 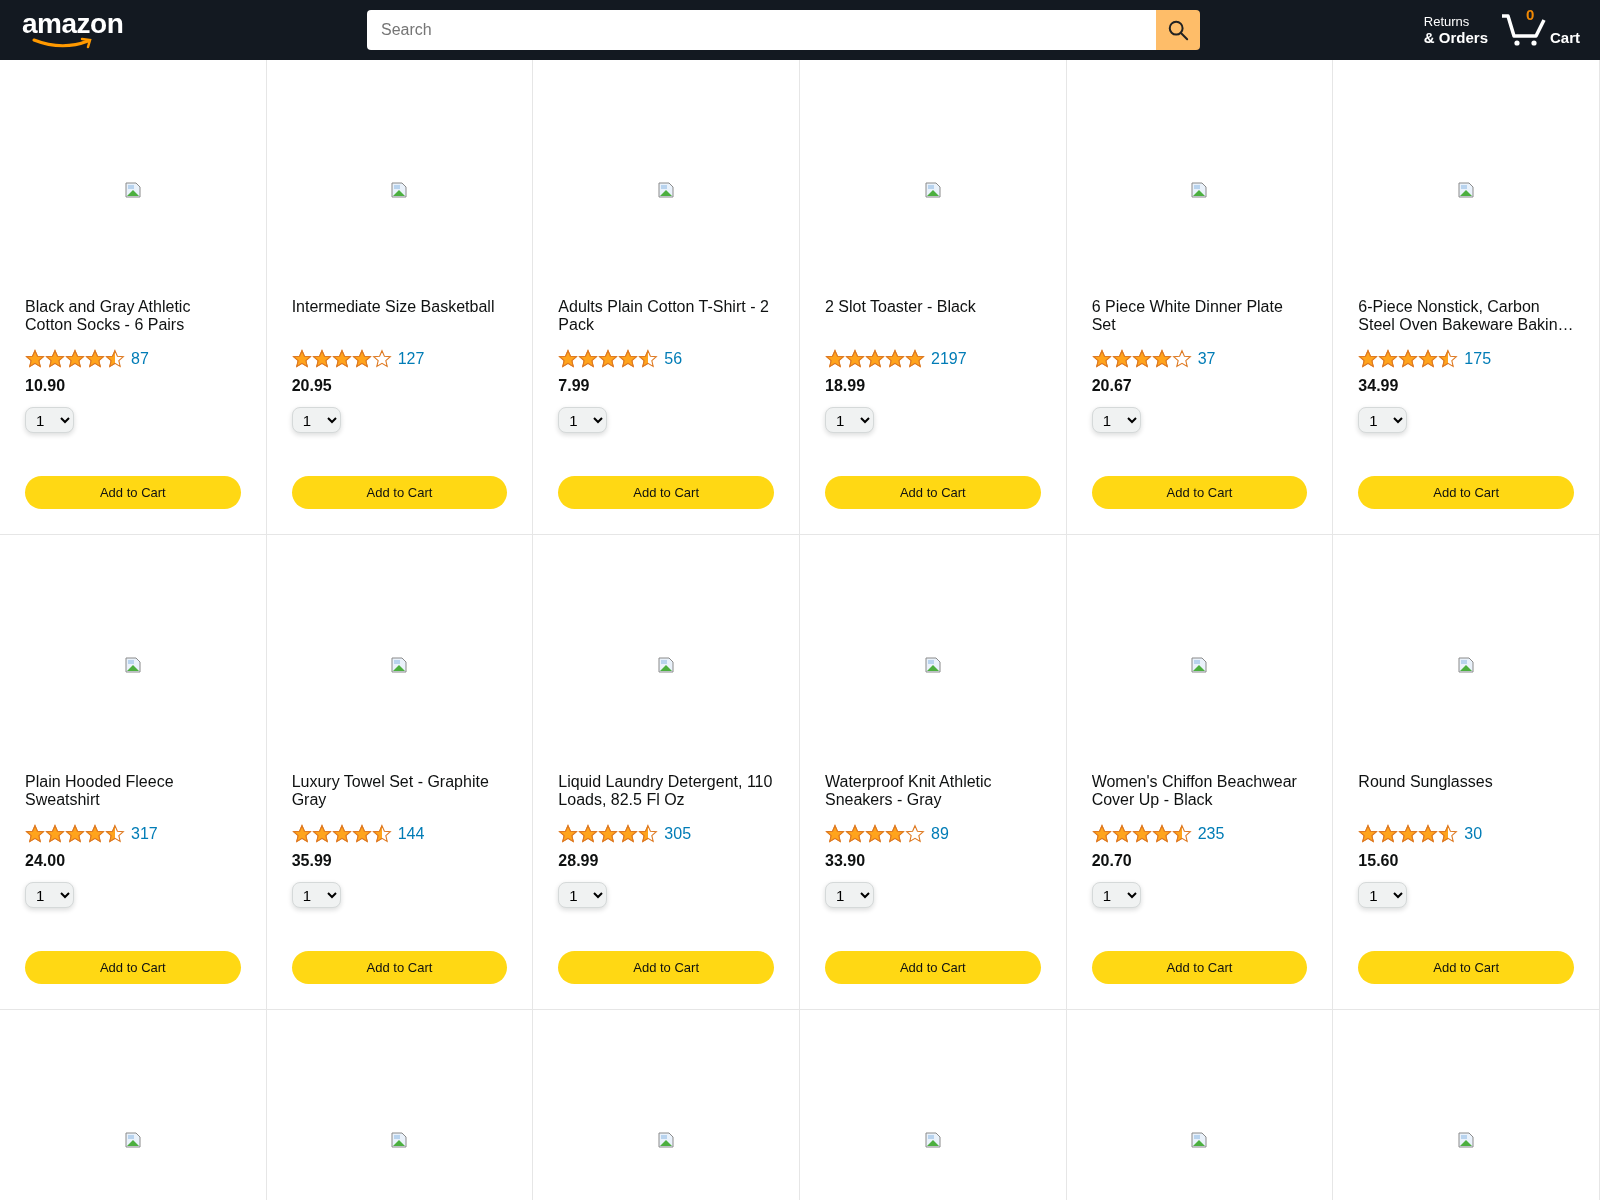 What do you see at coordinates (46, 386) in the screenshot?
I see `product-price: 10.90` at bounding box center [46, 386].